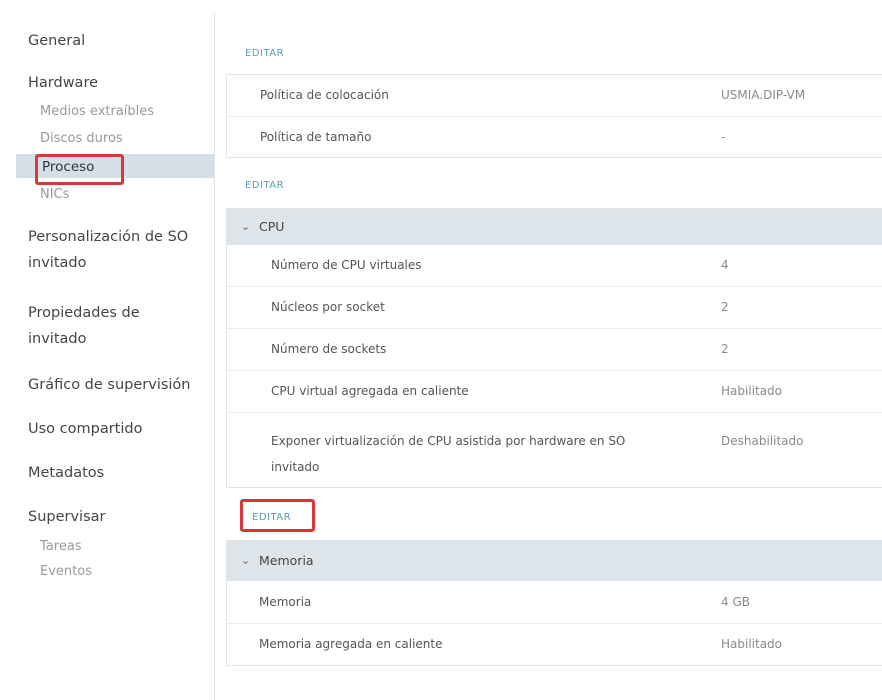 This screenshot has width=882, height=700. Describe the element at coordinates (57, 263) in the screenshot. I see `sidebar-item-guest-customization-line2: invitado` at that location.